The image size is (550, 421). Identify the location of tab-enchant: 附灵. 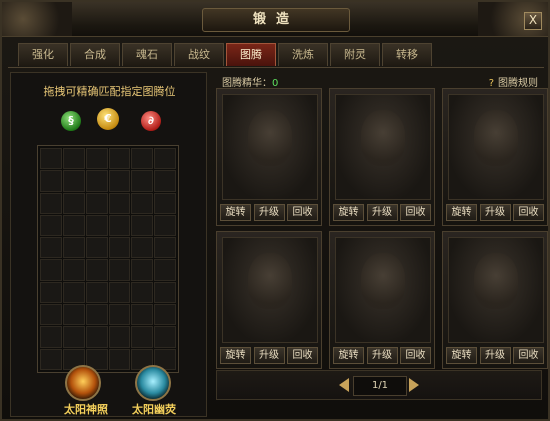
(355, 54).